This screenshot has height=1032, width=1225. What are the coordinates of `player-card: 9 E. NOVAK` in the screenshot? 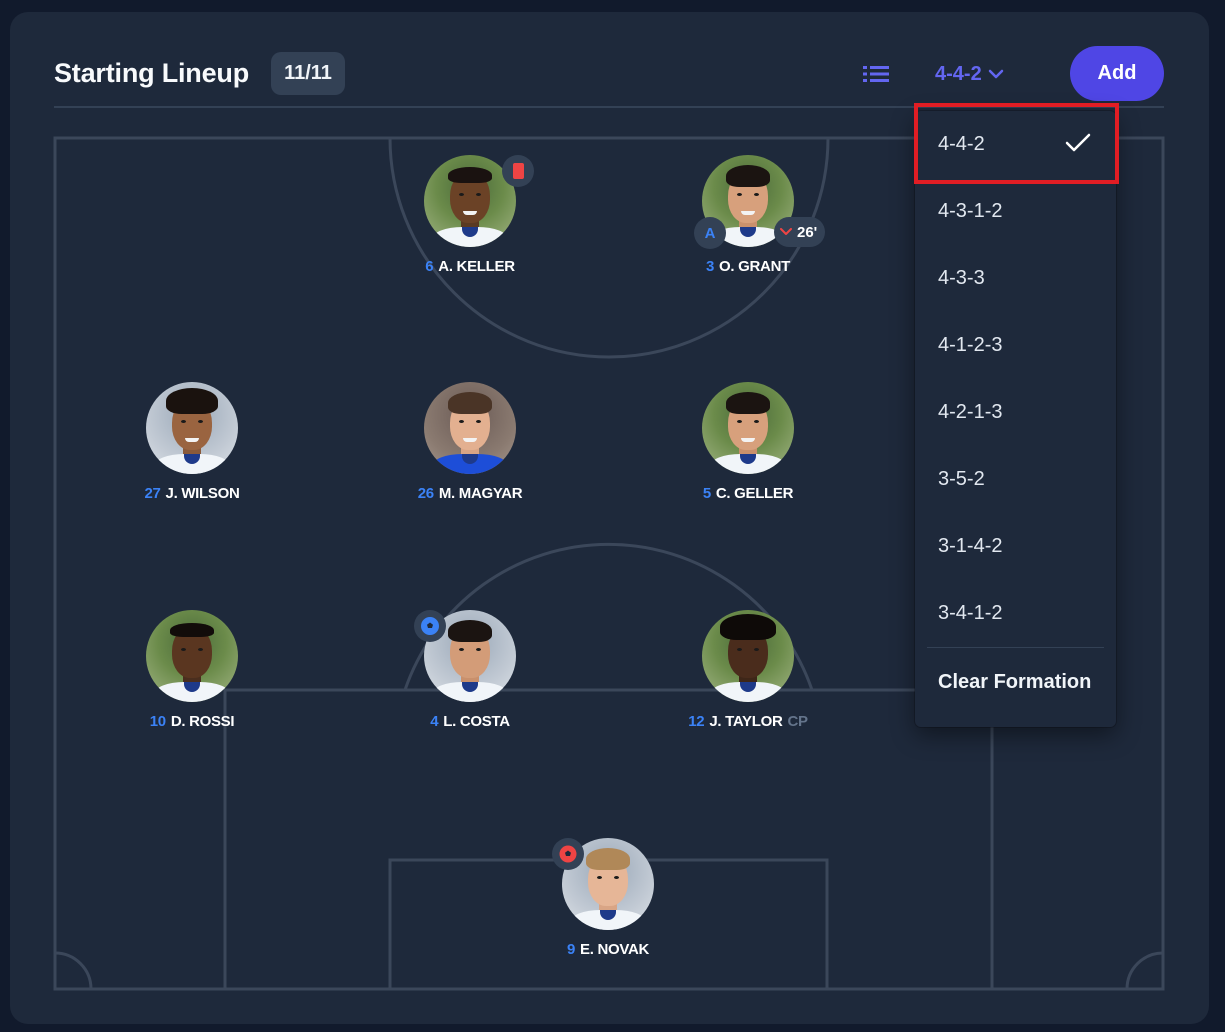 It's located at (608, 898).